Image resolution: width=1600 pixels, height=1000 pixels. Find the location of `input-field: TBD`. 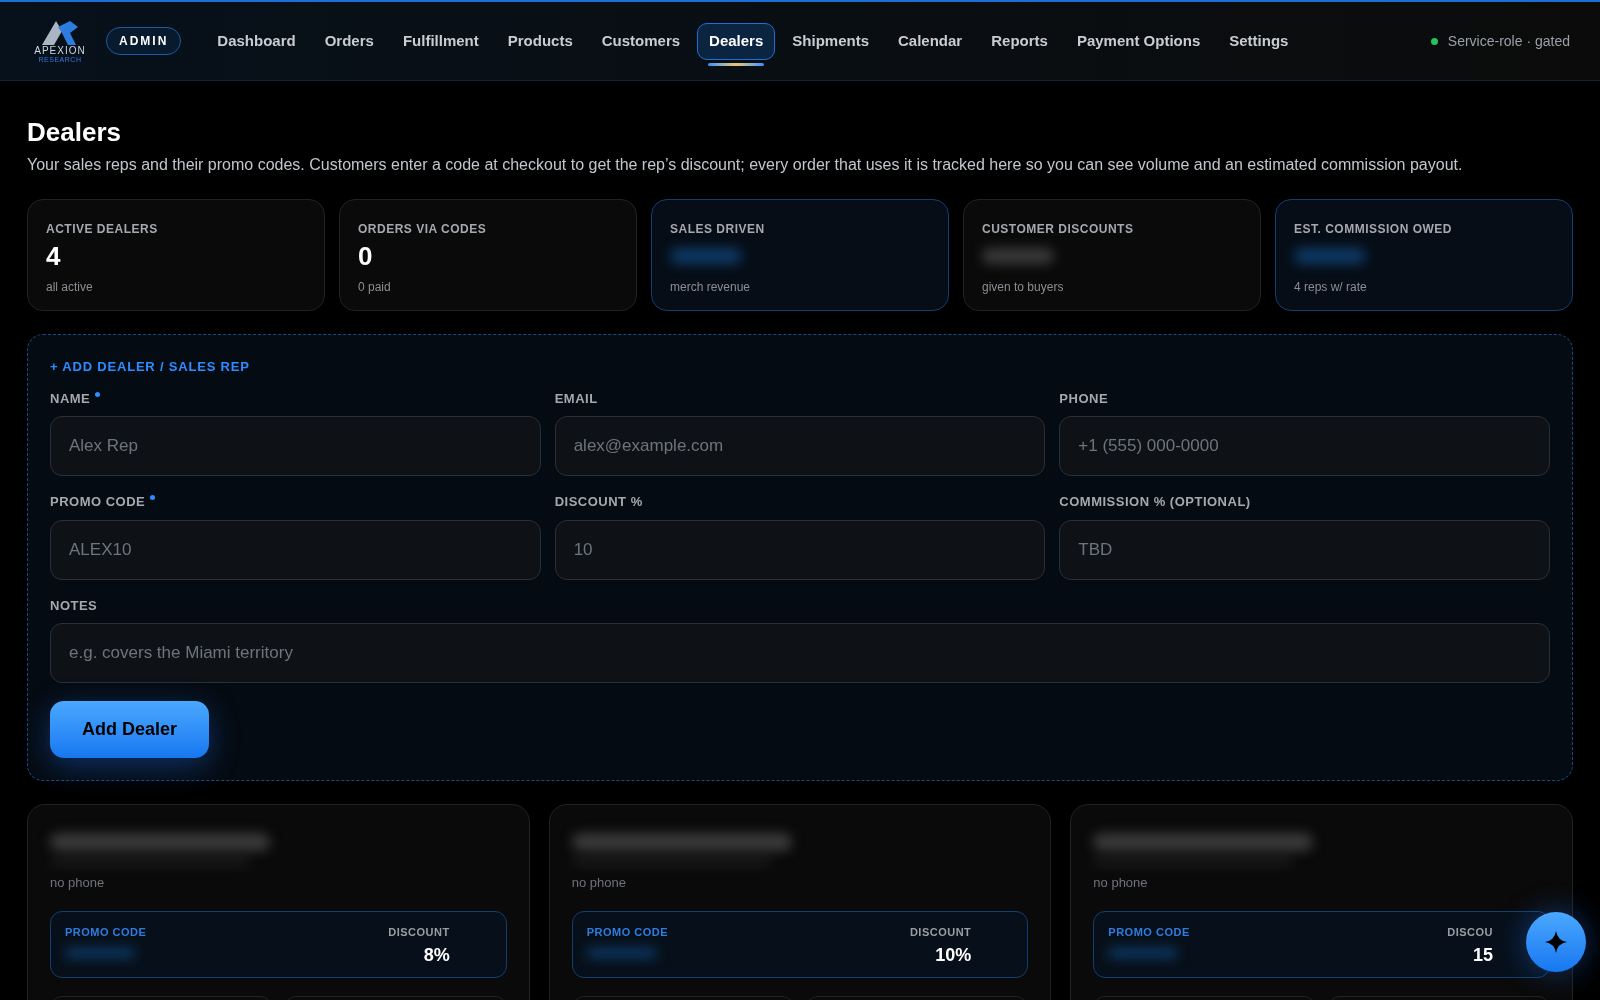

input-field: TBD is located at coordinates (1304, 549).